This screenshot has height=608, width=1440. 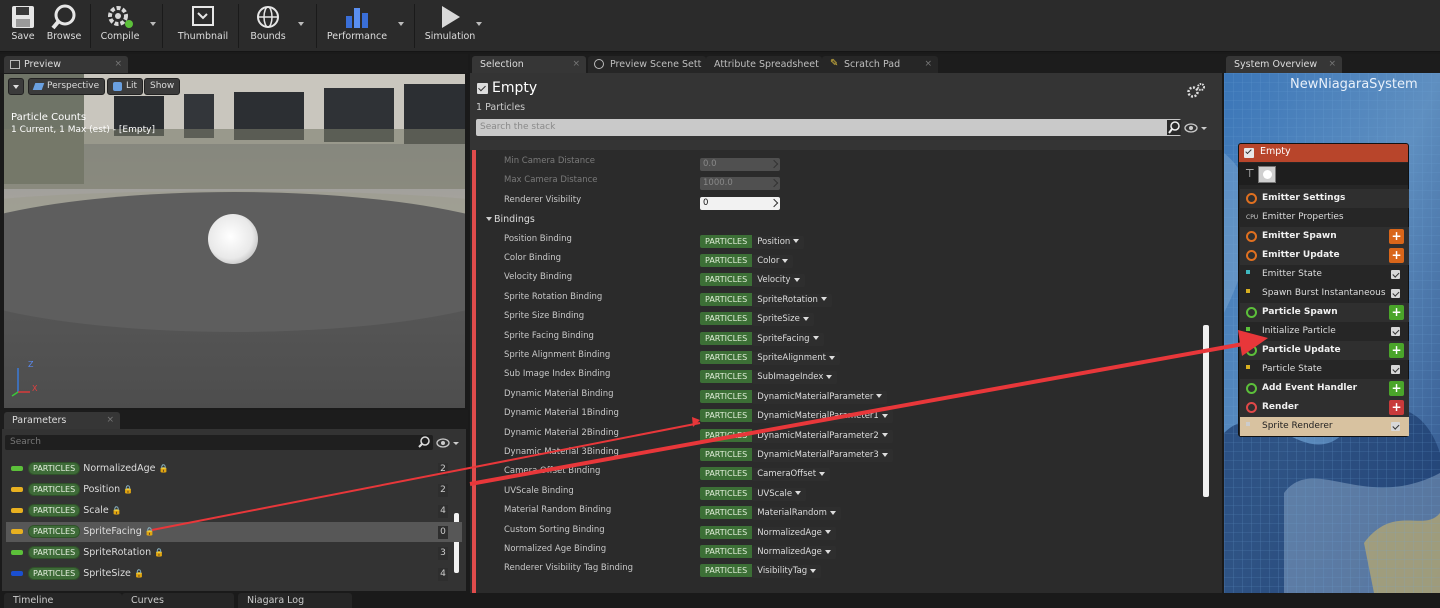 What do you see at coordinates (792, 300) in the screenshot?
I see `binding-dropdown: SpriteRotation` at bounding box center [792, 300].